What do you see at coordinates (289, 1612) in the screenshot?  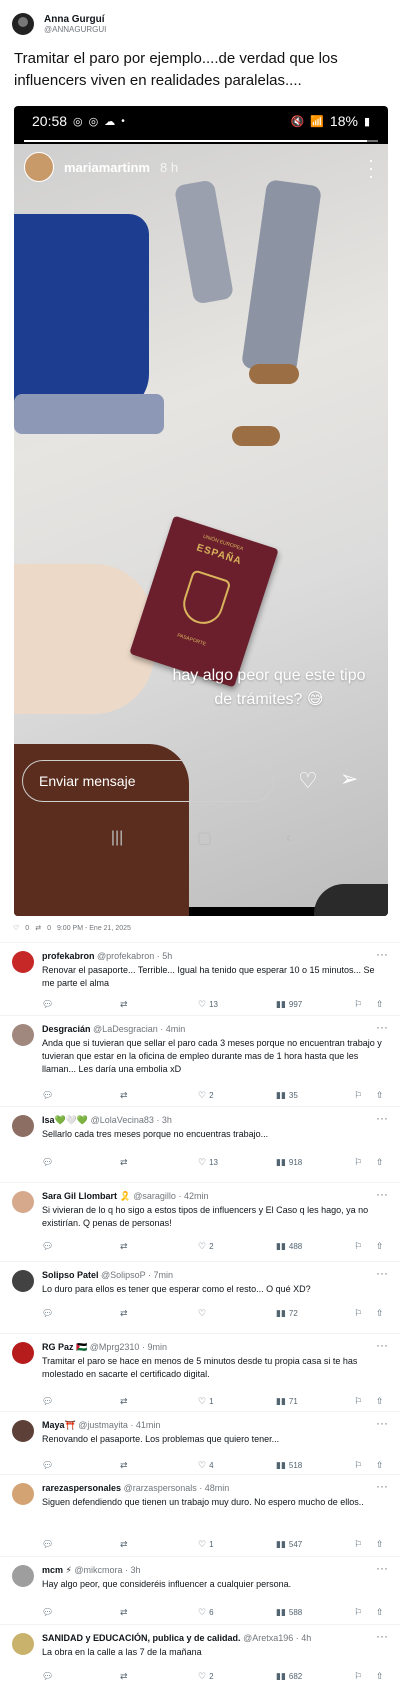 I see `views-button: ▮▮ 588` at bounding box center [289, 1612].